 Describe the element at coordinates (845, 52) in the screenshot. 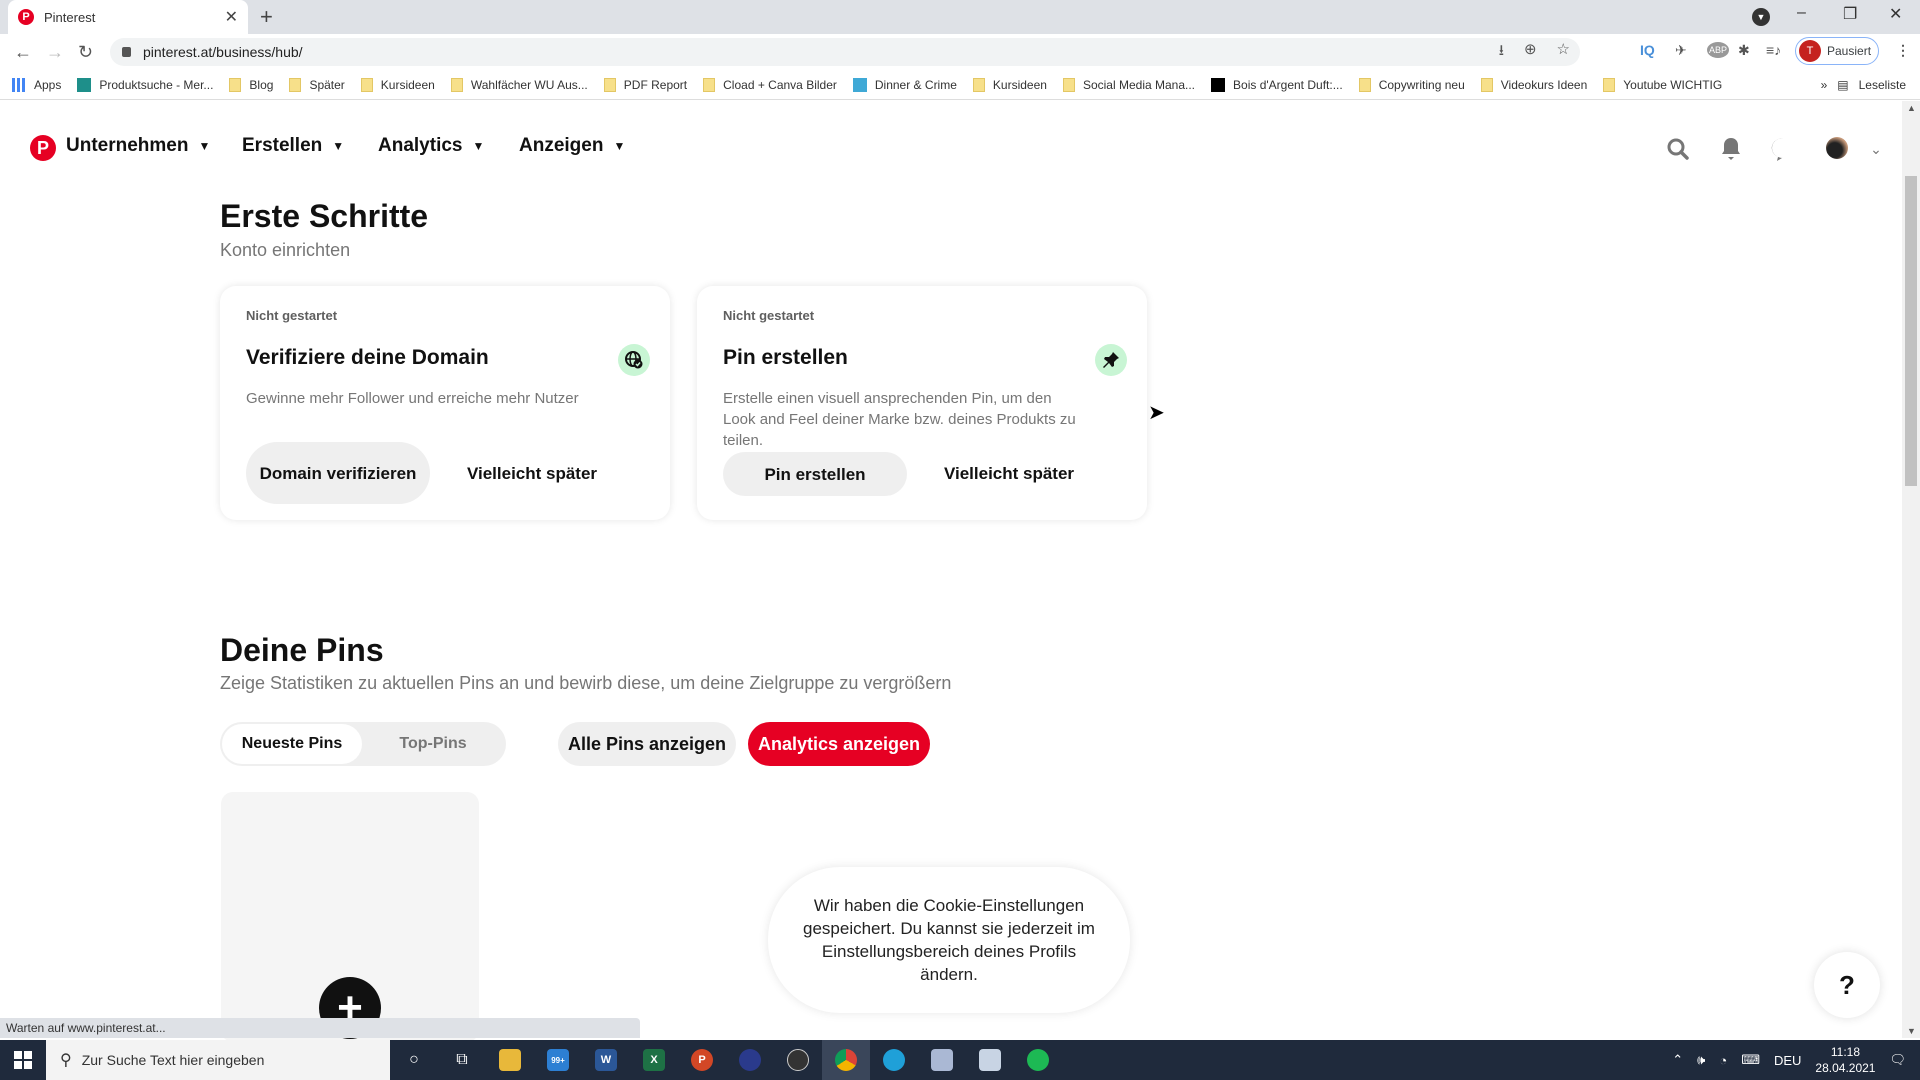

I see `address-bar: pinterest.at/business/hub/ ⭳ ⊕ ☆` at that location.